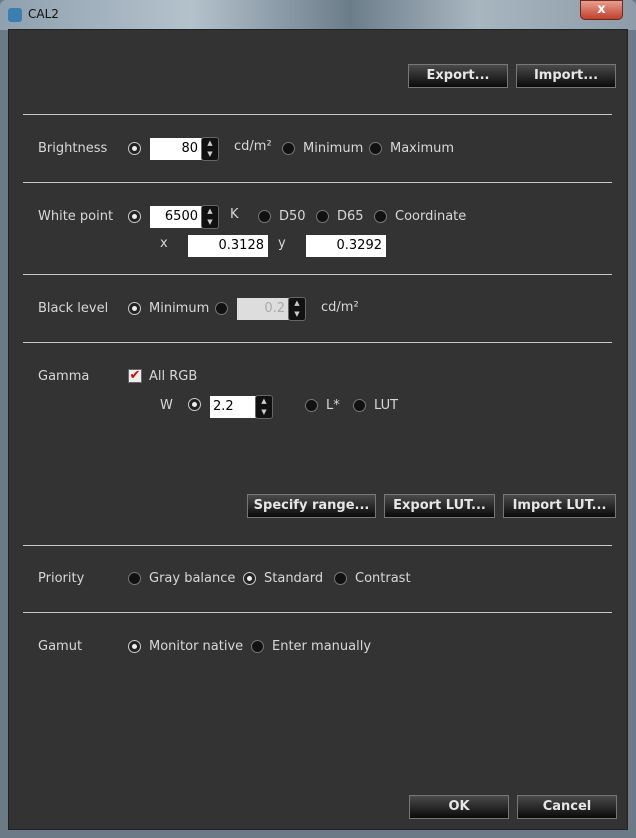 The height and width of the screenshot is (838, 636). I want to click on monitor-native-label: Monitor native, so click(196, 646).